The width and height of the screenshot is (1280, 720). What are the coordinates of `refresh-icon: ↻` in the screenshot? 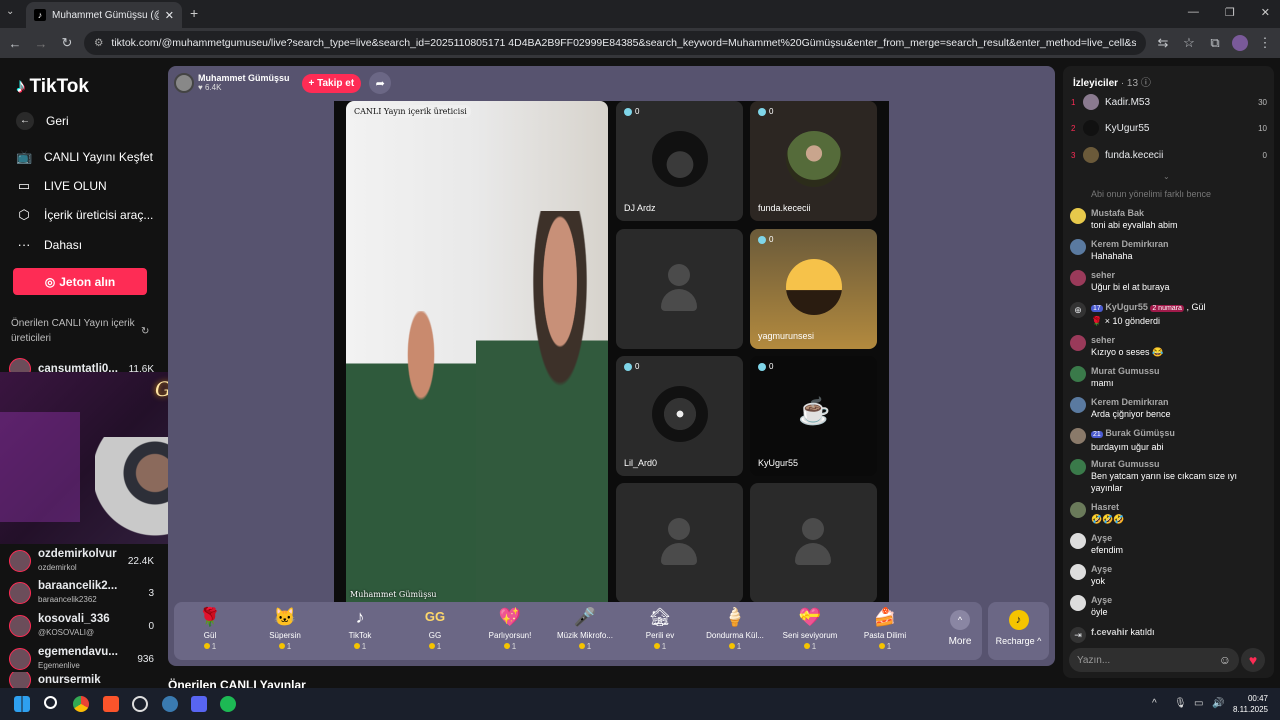 It's located at (145, 331).